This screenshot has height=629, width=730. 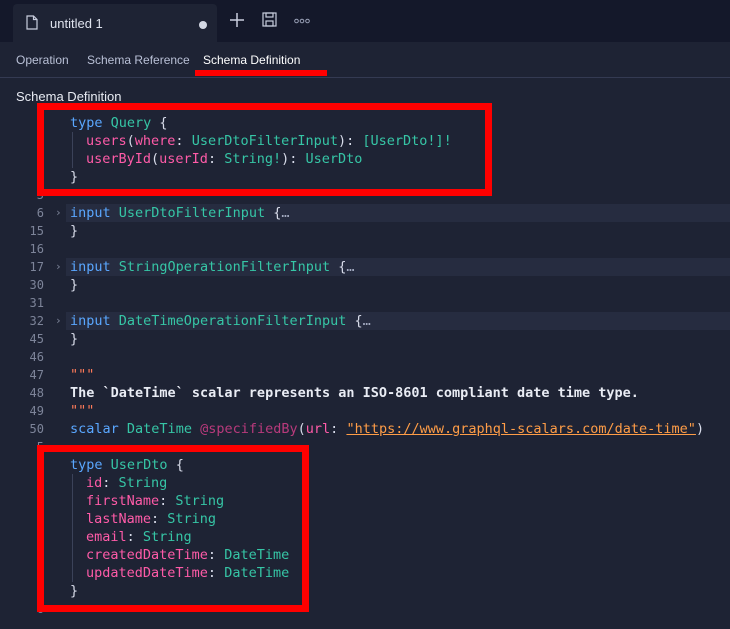 I want to click on document-icon, so click(x=32, y=22).